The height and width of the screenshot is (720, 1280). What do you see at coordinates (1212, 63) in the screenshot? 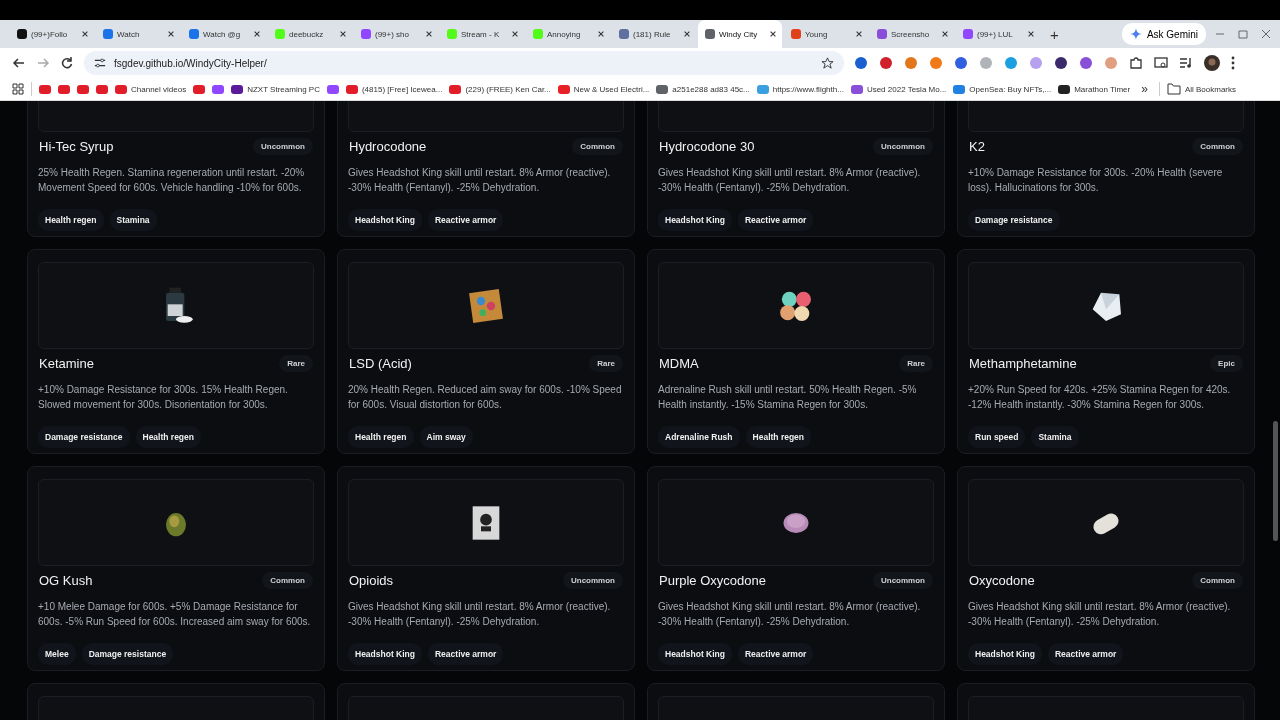
I see `profile-avatar-icon` at bounding box center [1212, 63].